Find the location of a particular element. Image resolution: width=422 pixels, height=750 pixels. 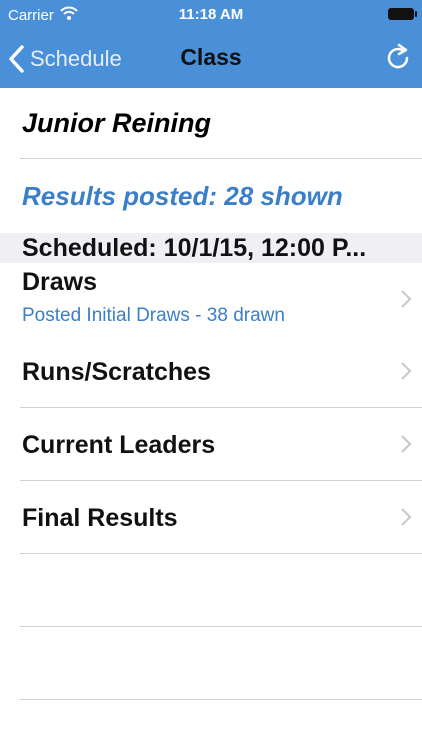

menu-row-runs-scratches: Runs/Scratches is located at coordinates (211, 371).